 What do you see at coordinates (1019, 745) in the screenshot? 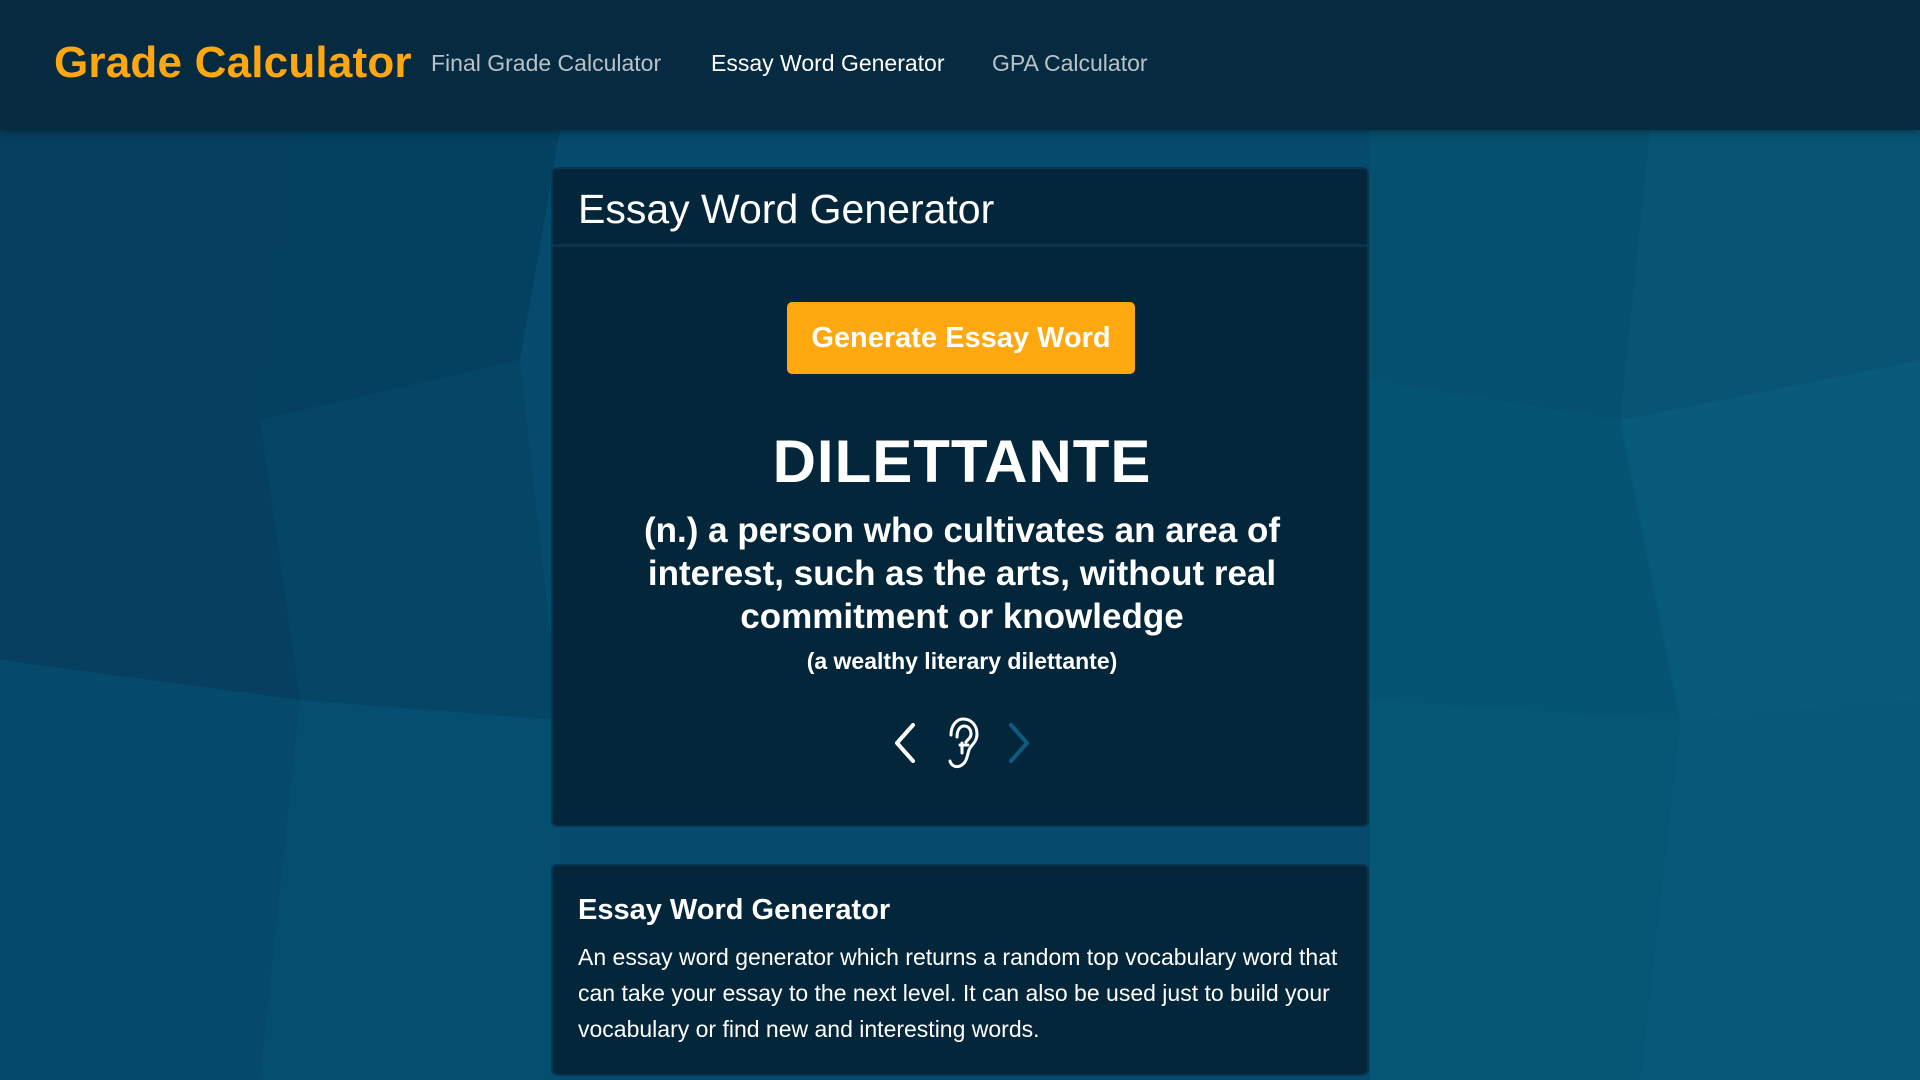
I see `chevron-right-icon` at bounding box center [1019, 745].